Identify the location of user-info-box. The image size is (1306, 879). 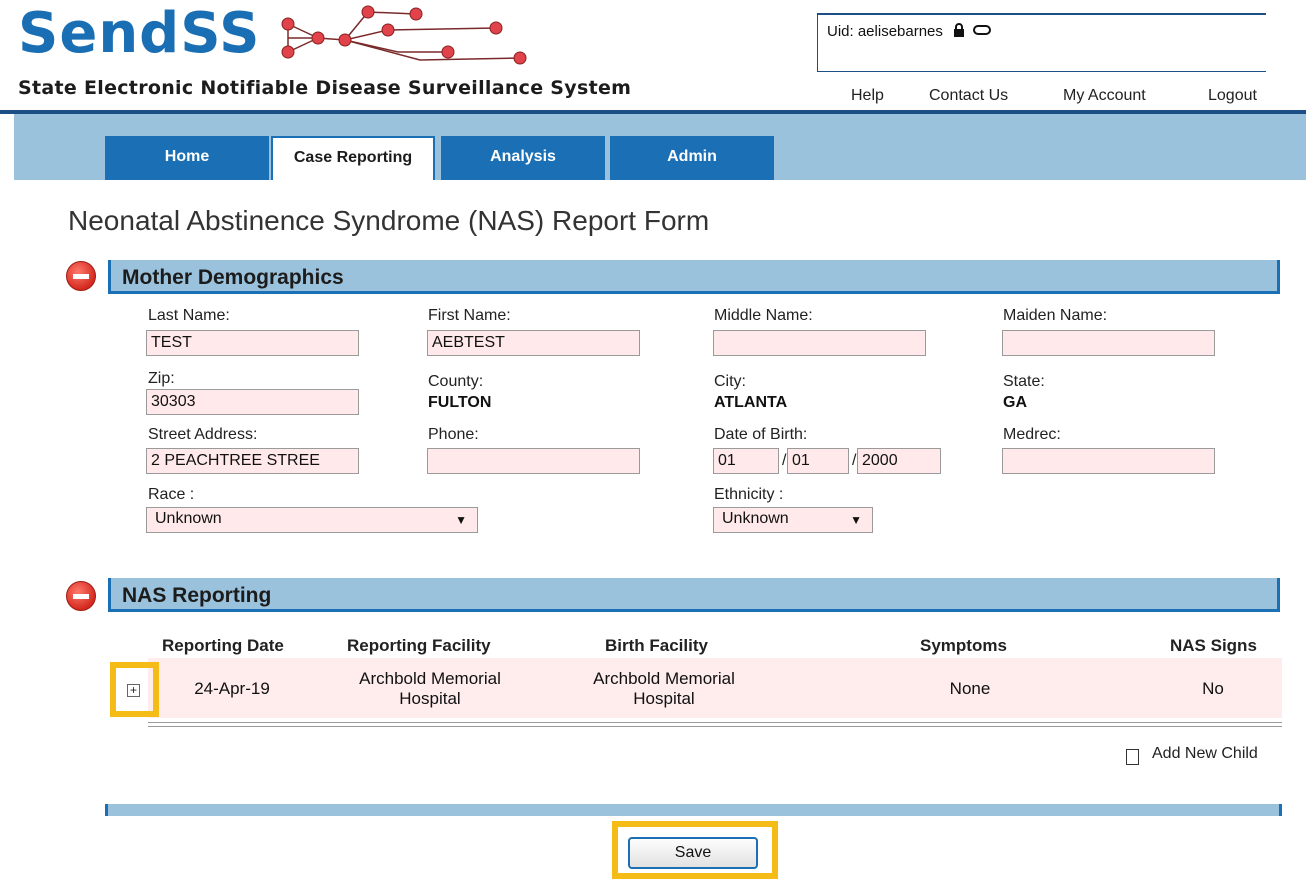
(1041, 42).